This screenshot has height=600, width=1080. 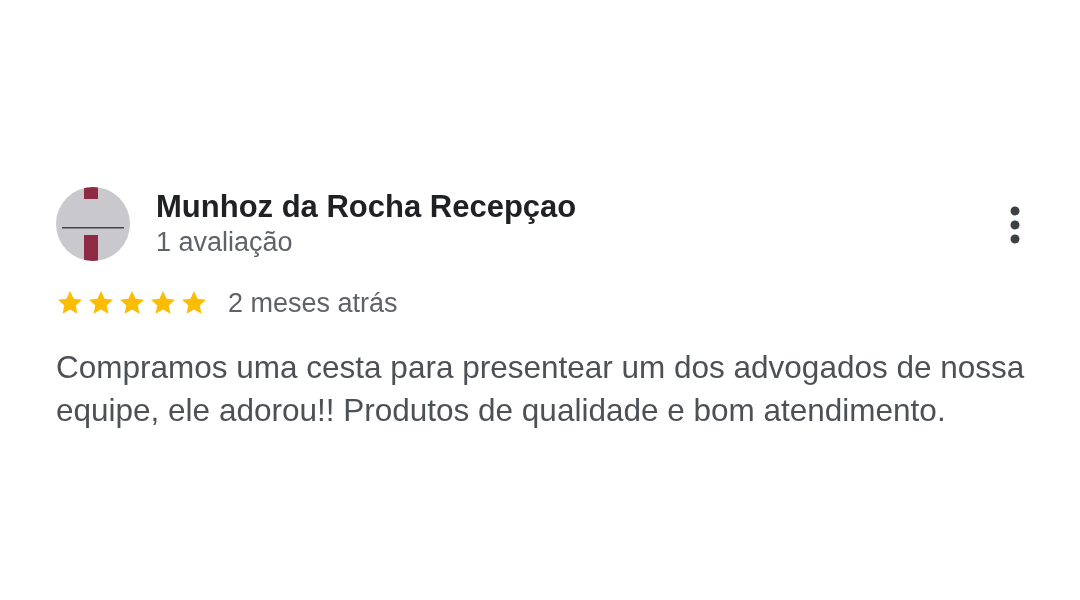 I want to click on review-text: Compramos uma cesta para presentear um dos advogados de nossa equipe, ele adorou!! Produtos de qualidade e bom atendimento., so click(x=541, y=389).